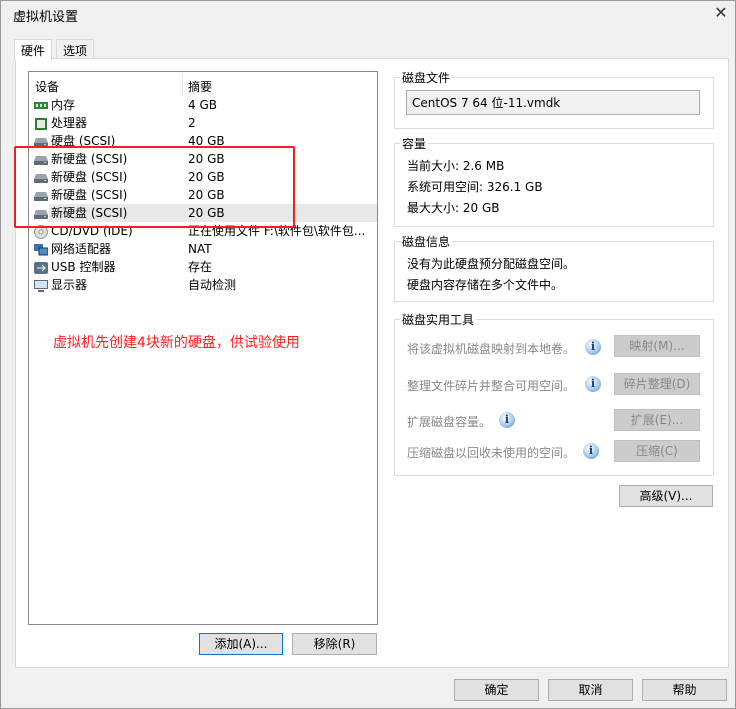 This screenshot has width=736, height=709. What do you see at coordinates (453, 208) in the screenshot?
I see `max-size: 最大大小: 20 GB` at bounding box center [453, 208].